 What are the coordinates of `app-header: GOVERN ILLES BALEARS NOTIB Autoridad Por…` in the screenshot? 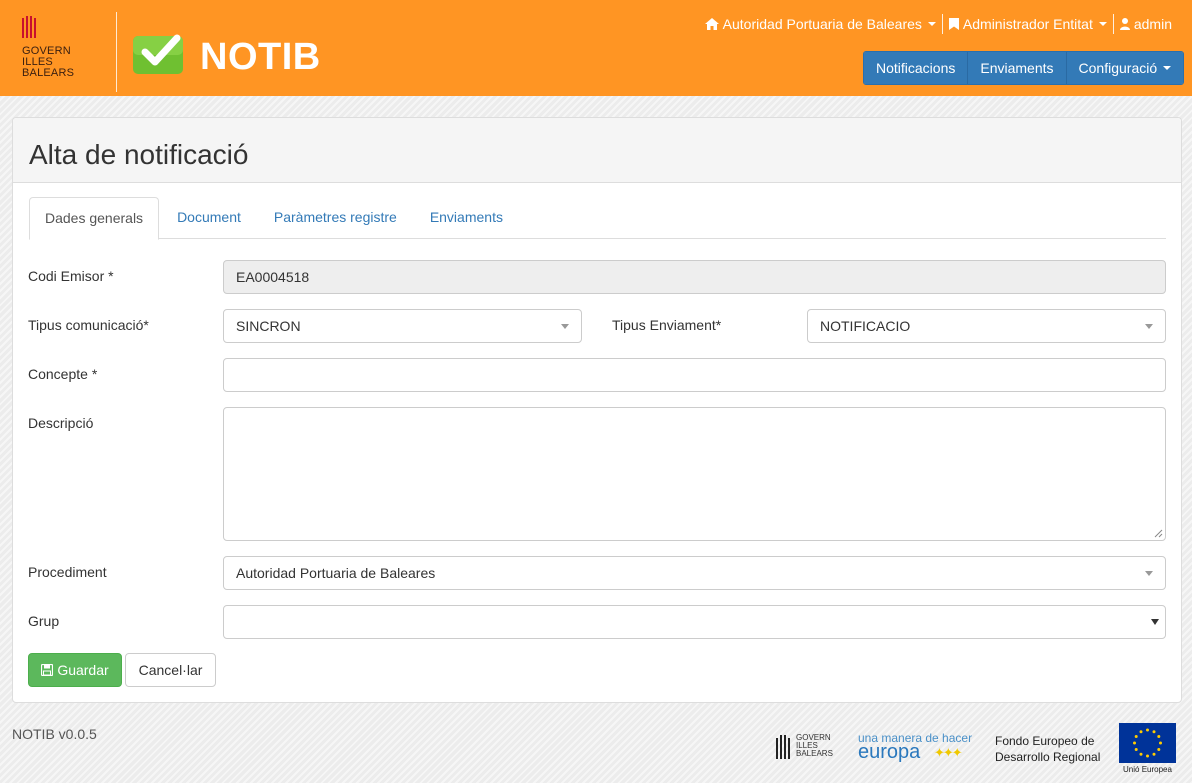 It's located at (596, 48).